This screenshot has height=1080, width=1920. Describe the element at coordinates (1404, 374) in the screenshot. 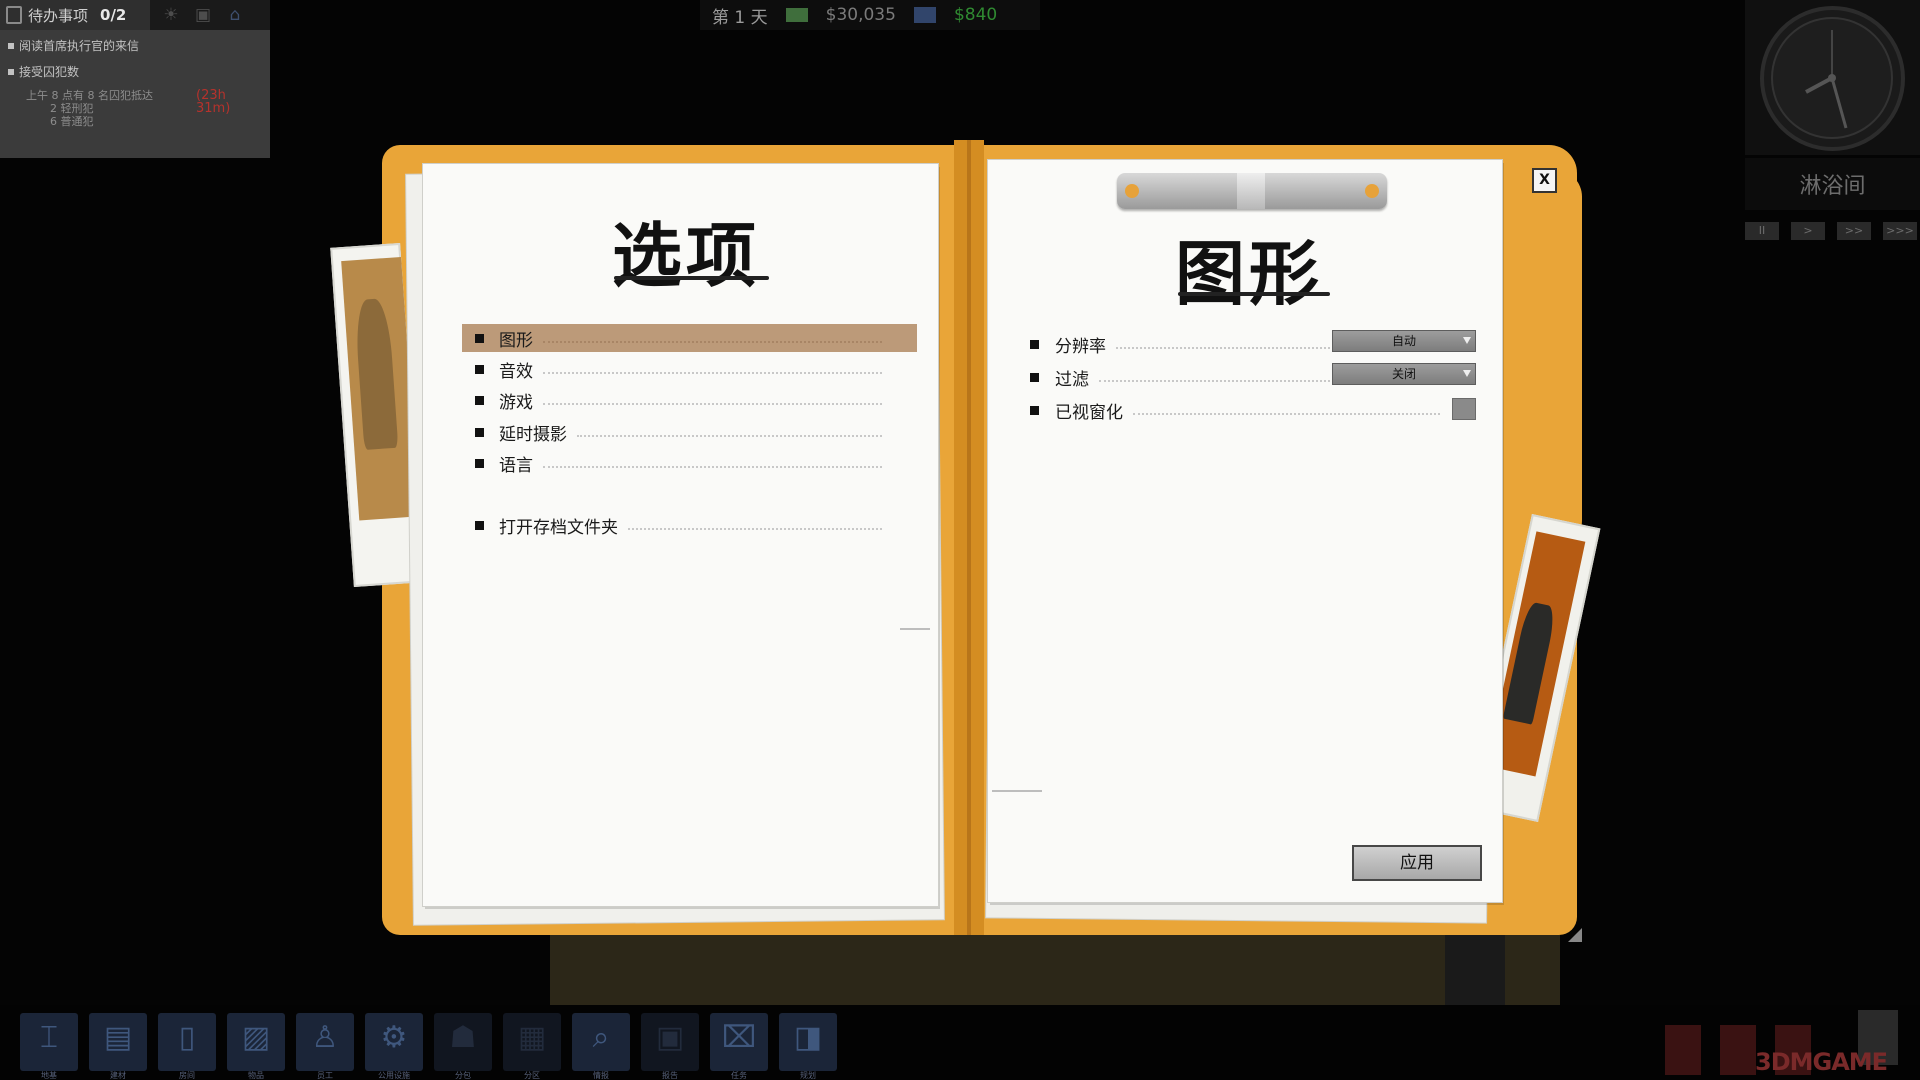

I see `filter-dropdown: 关闭` at that location.